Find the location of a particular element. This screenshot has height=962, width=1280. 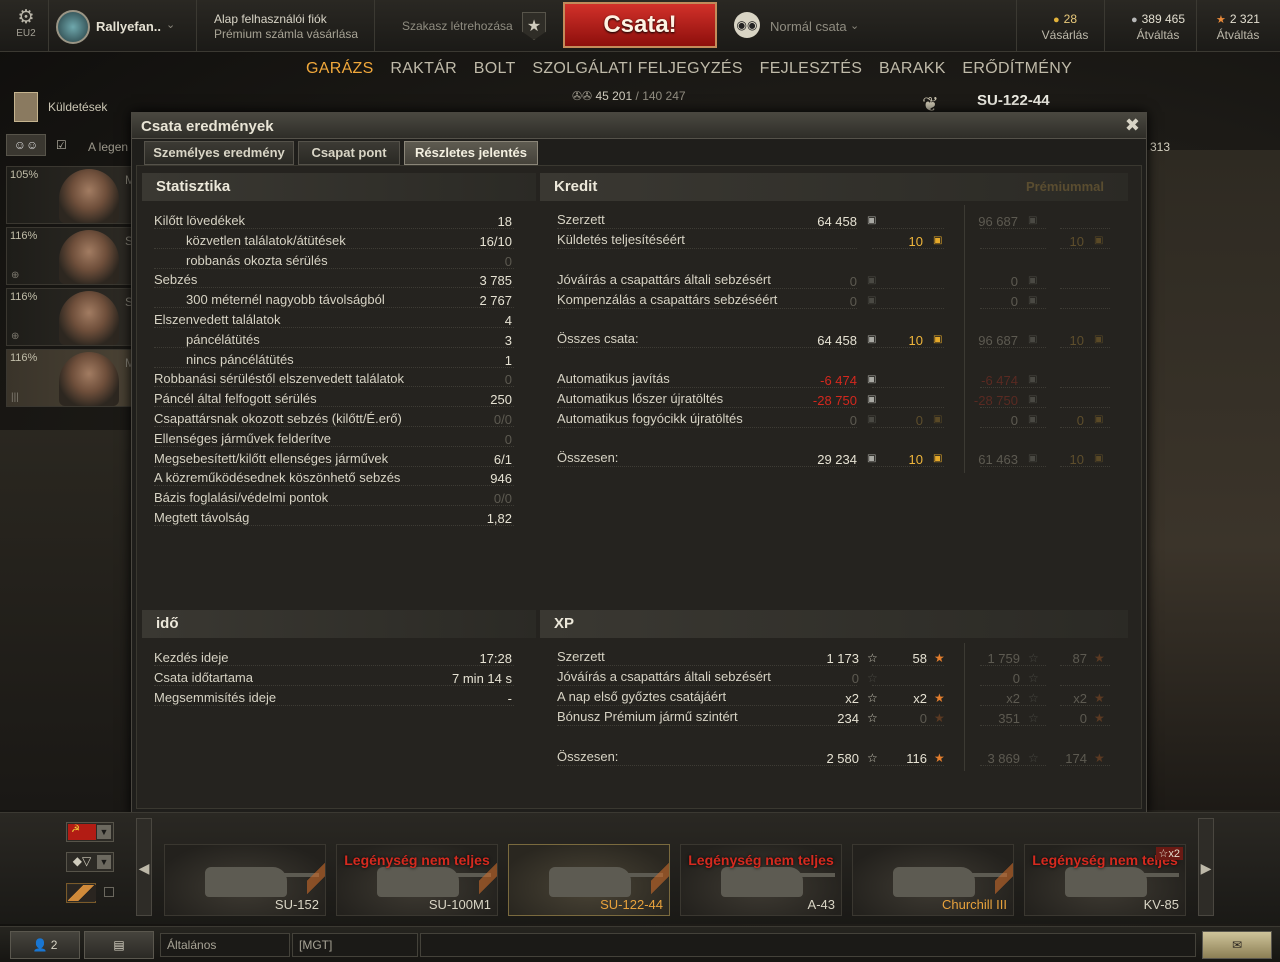

exchange-credits-link: Átváltás is located at coordinates (1158, 35).